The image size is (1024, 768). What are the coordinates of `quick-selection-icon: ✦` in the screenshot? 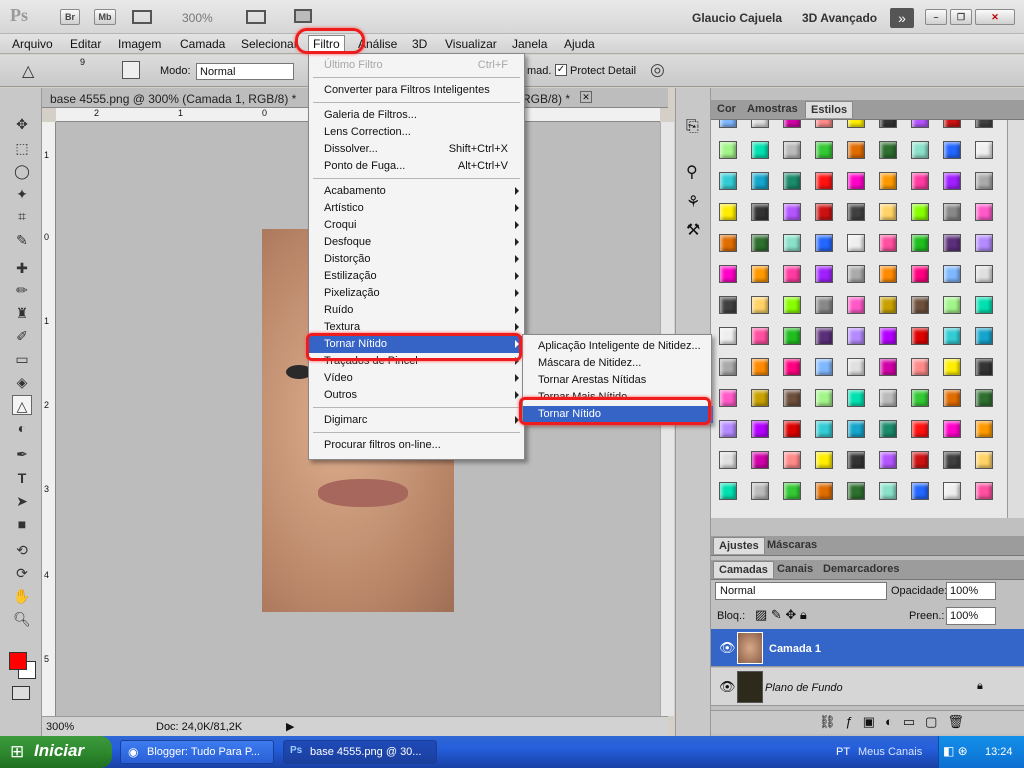 It's located at (22, 194).